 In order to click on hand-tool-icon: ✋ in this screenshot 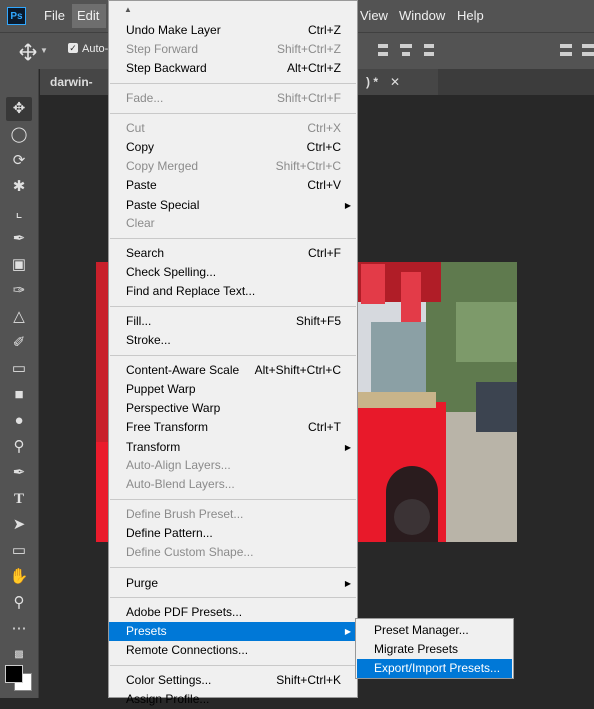, I will do `click(19, 577)`.